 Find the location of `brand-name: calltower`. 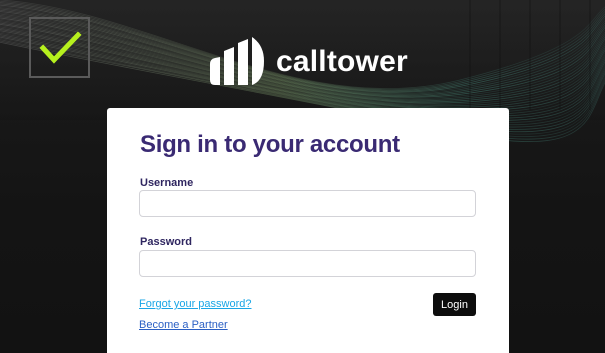

brand-name: calltower is located at coordinates (342, 61).